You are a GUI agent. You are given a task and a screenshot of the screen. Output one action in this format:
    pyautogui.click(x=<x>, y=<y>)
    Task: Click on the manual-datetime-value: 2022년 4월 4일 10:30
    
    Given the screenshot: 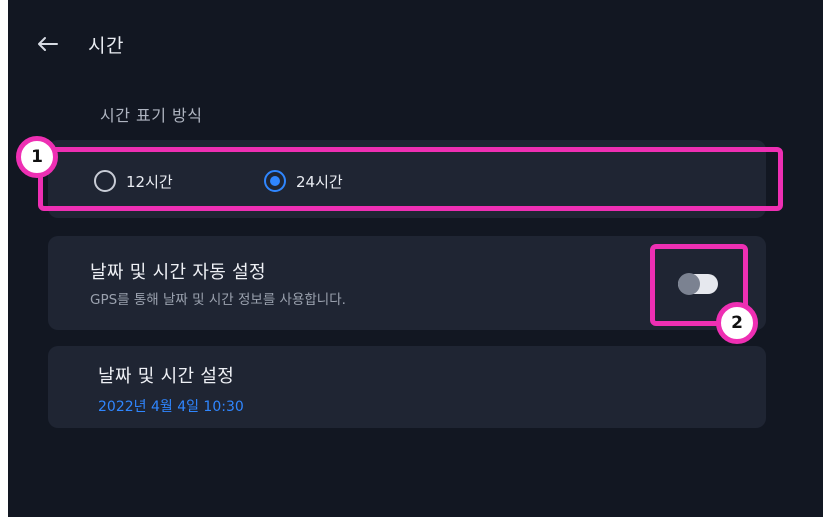 What is the action you would take?
    pyautogui.click(x=171, y=407)
    